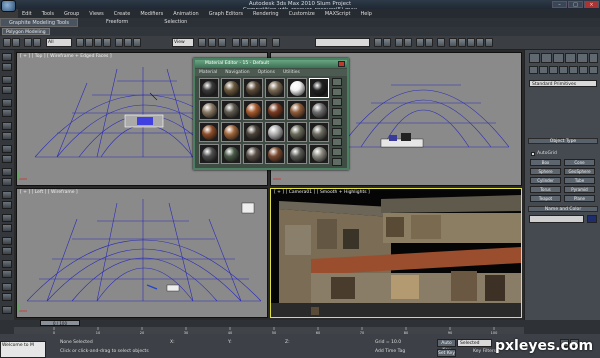  What do you see at coordinates (7, 103) in the screenshot?
I see `poly-tool-5-icon` at bounding box center [7, 103].